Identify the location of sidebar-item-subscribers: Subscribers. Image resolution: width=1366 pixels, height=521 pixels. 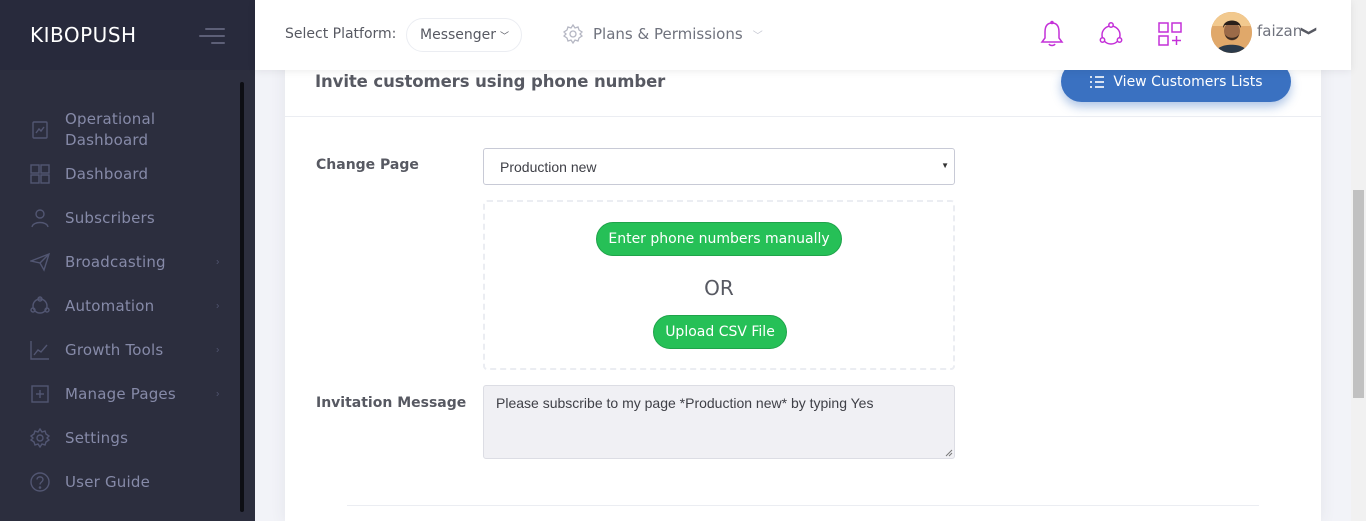
(120, 218).